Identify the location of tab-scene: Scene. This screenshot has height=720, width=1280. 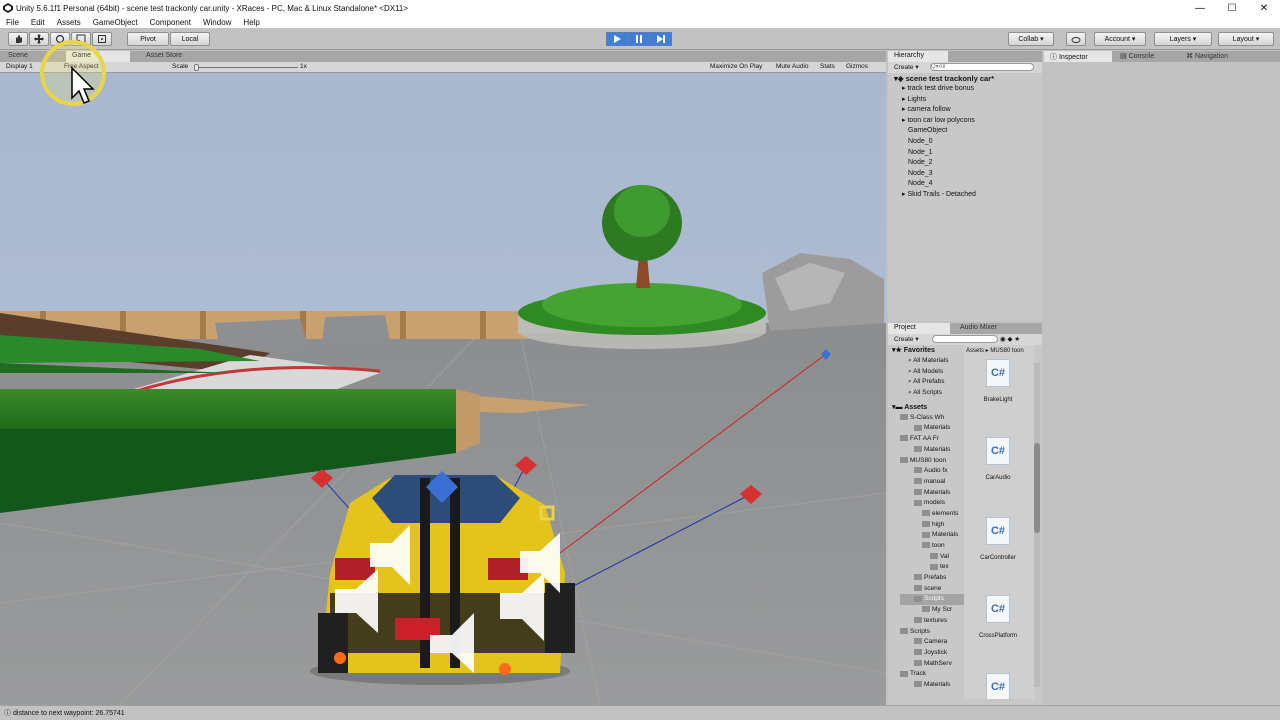
(18, 56).